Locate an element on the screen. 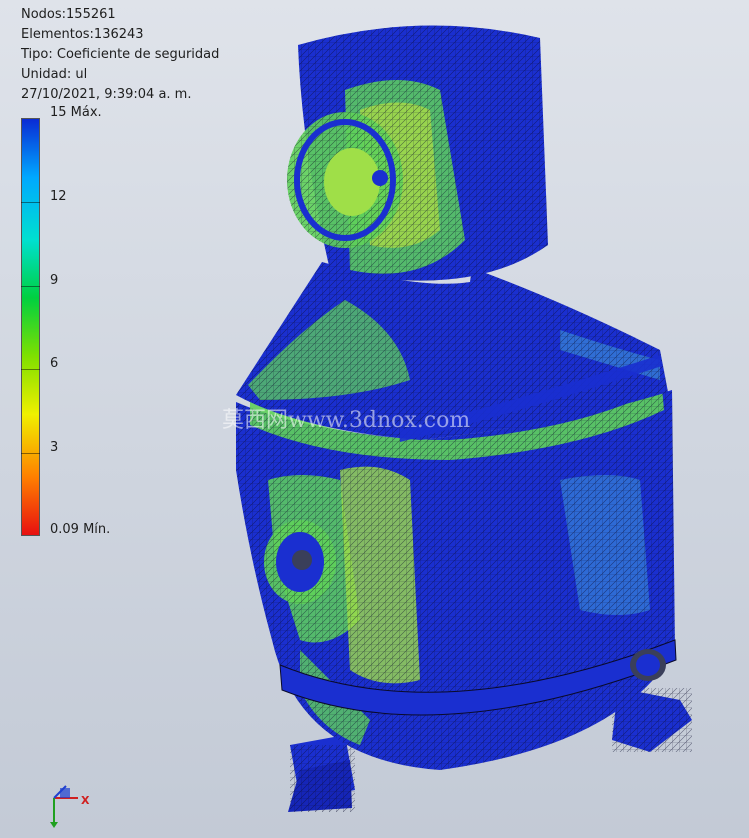 Image resolution: width=749 pixels, height=838 pixels. lower-right-nozzle is located at coordinates (648, 665).